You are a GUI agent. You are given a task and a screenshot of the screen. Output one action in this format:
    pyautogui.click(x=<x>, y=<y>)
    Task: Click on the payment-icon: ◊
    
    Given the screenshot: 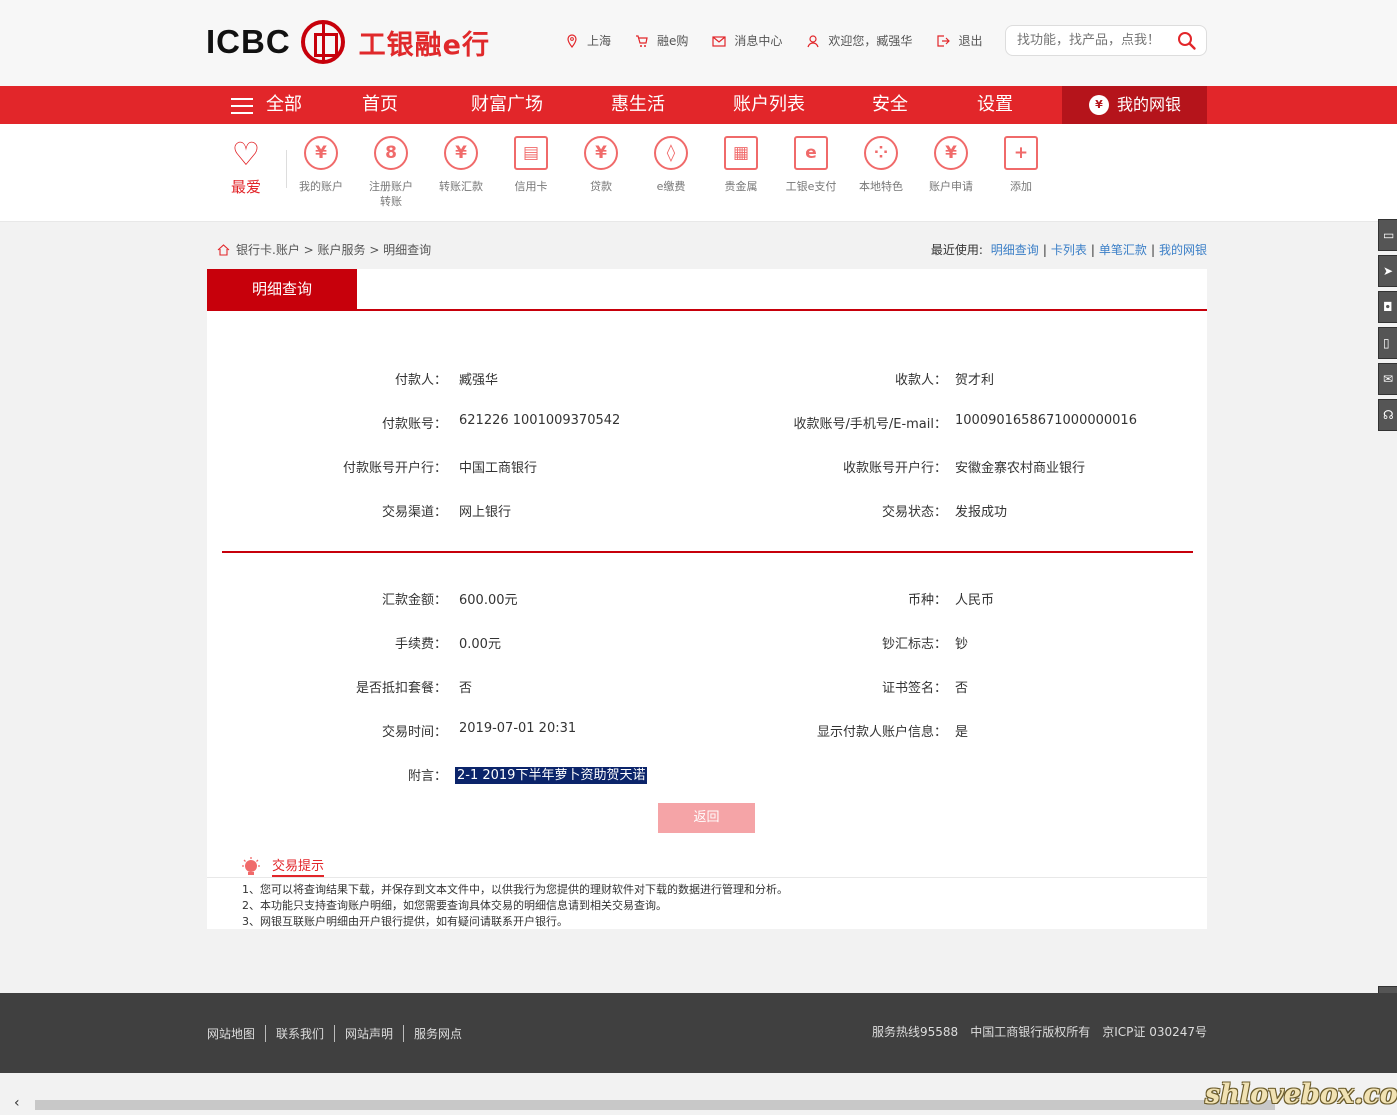 What is the action you would take?
    pyautogui.click(x=671, y=153)
    